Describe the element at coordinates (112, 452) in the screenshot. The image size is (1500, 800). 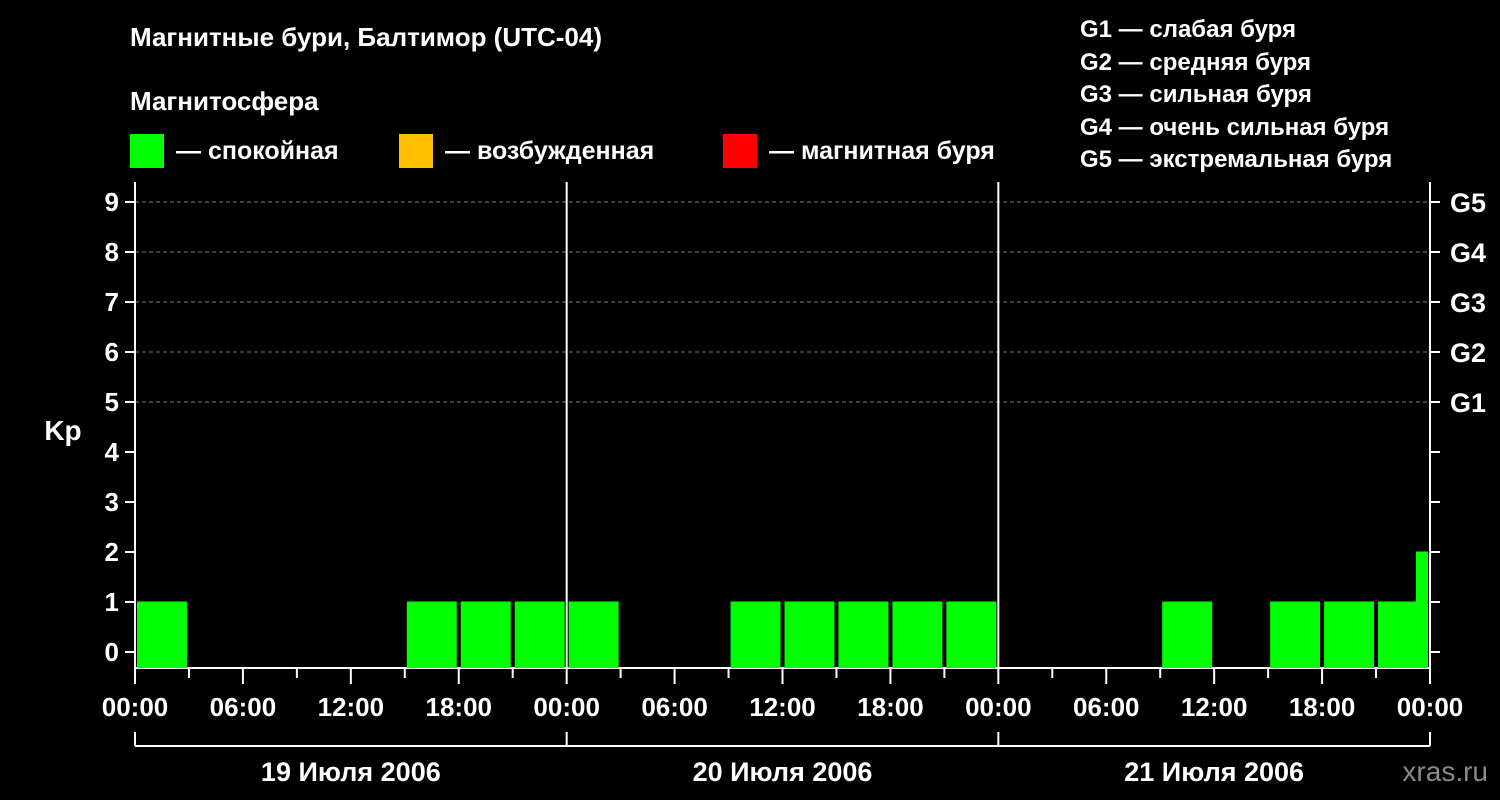
I see `y-tick-label: 4` at that location.